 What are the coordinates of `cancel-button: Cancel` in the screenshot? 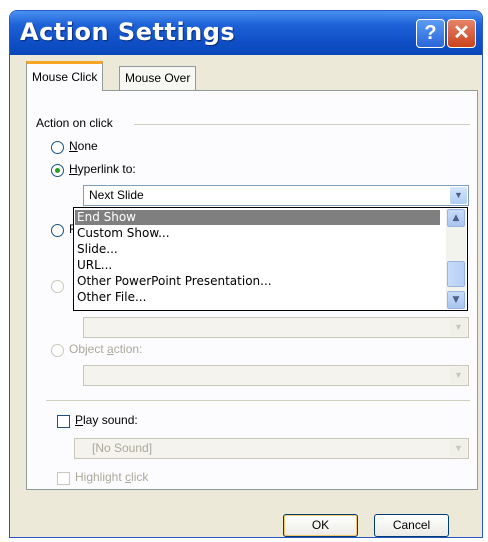 It's located at (411, 525).